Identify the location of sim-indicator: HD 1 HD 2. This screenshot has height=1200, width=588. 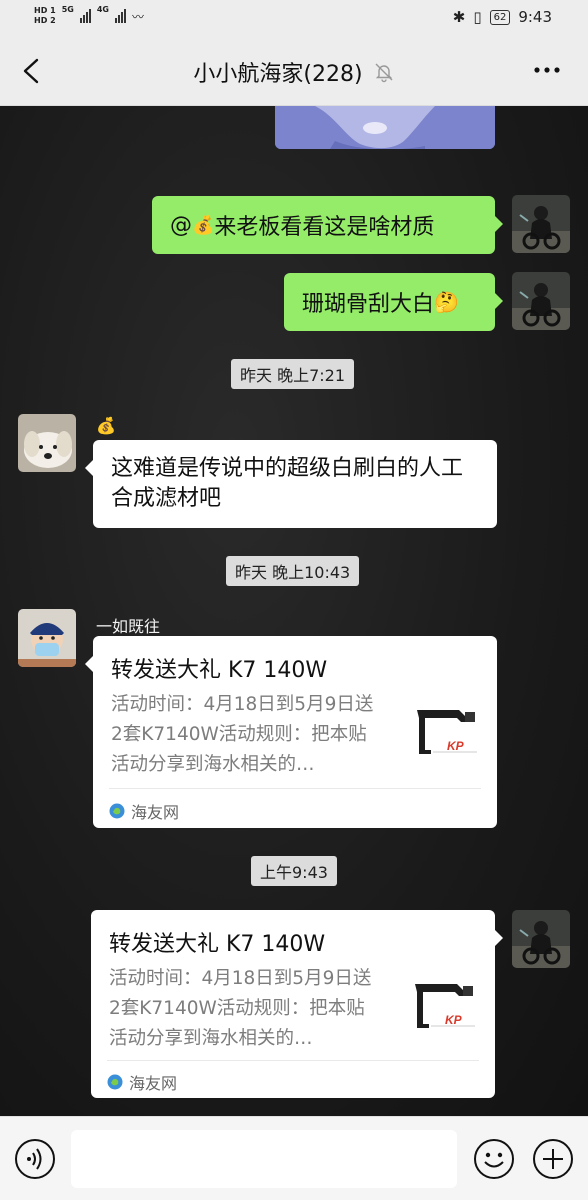
(45, 15).